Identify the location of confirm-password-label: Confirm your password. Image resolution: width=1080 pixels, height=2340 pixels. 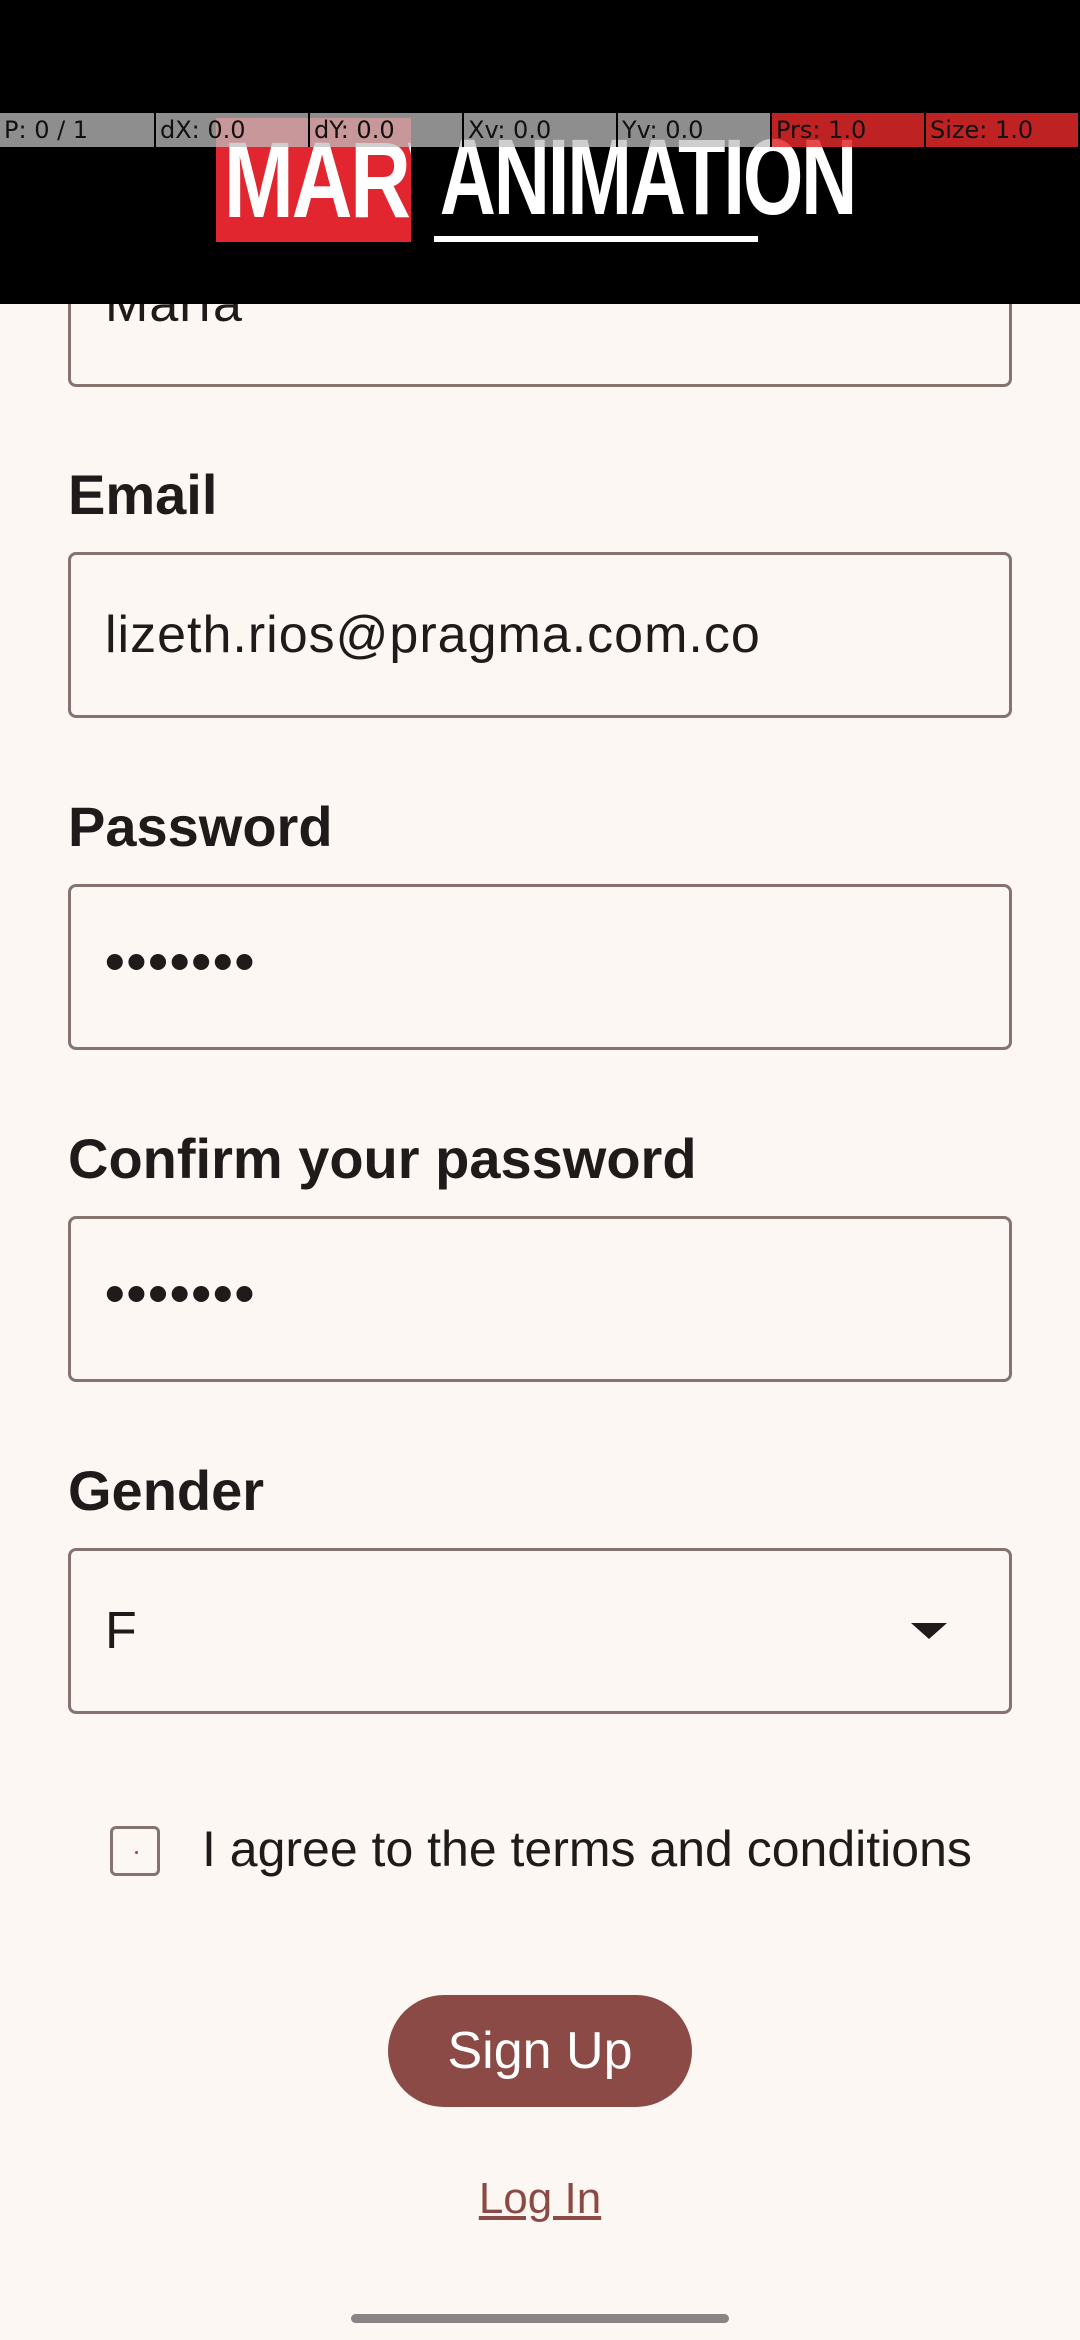
(382, 1158).